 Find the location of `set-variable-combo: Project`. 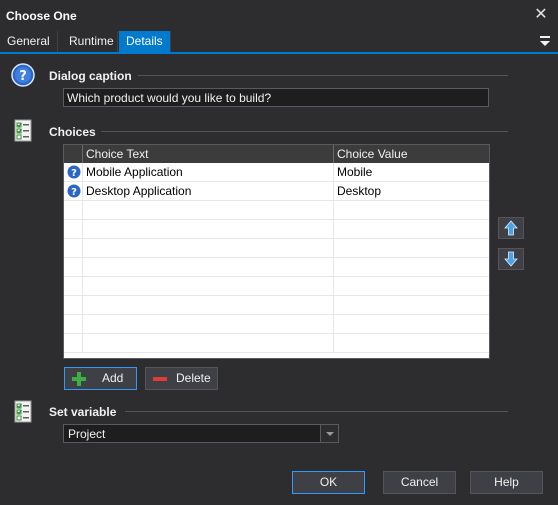

set-variable-combo: Project is located at coordinates (201, 433).